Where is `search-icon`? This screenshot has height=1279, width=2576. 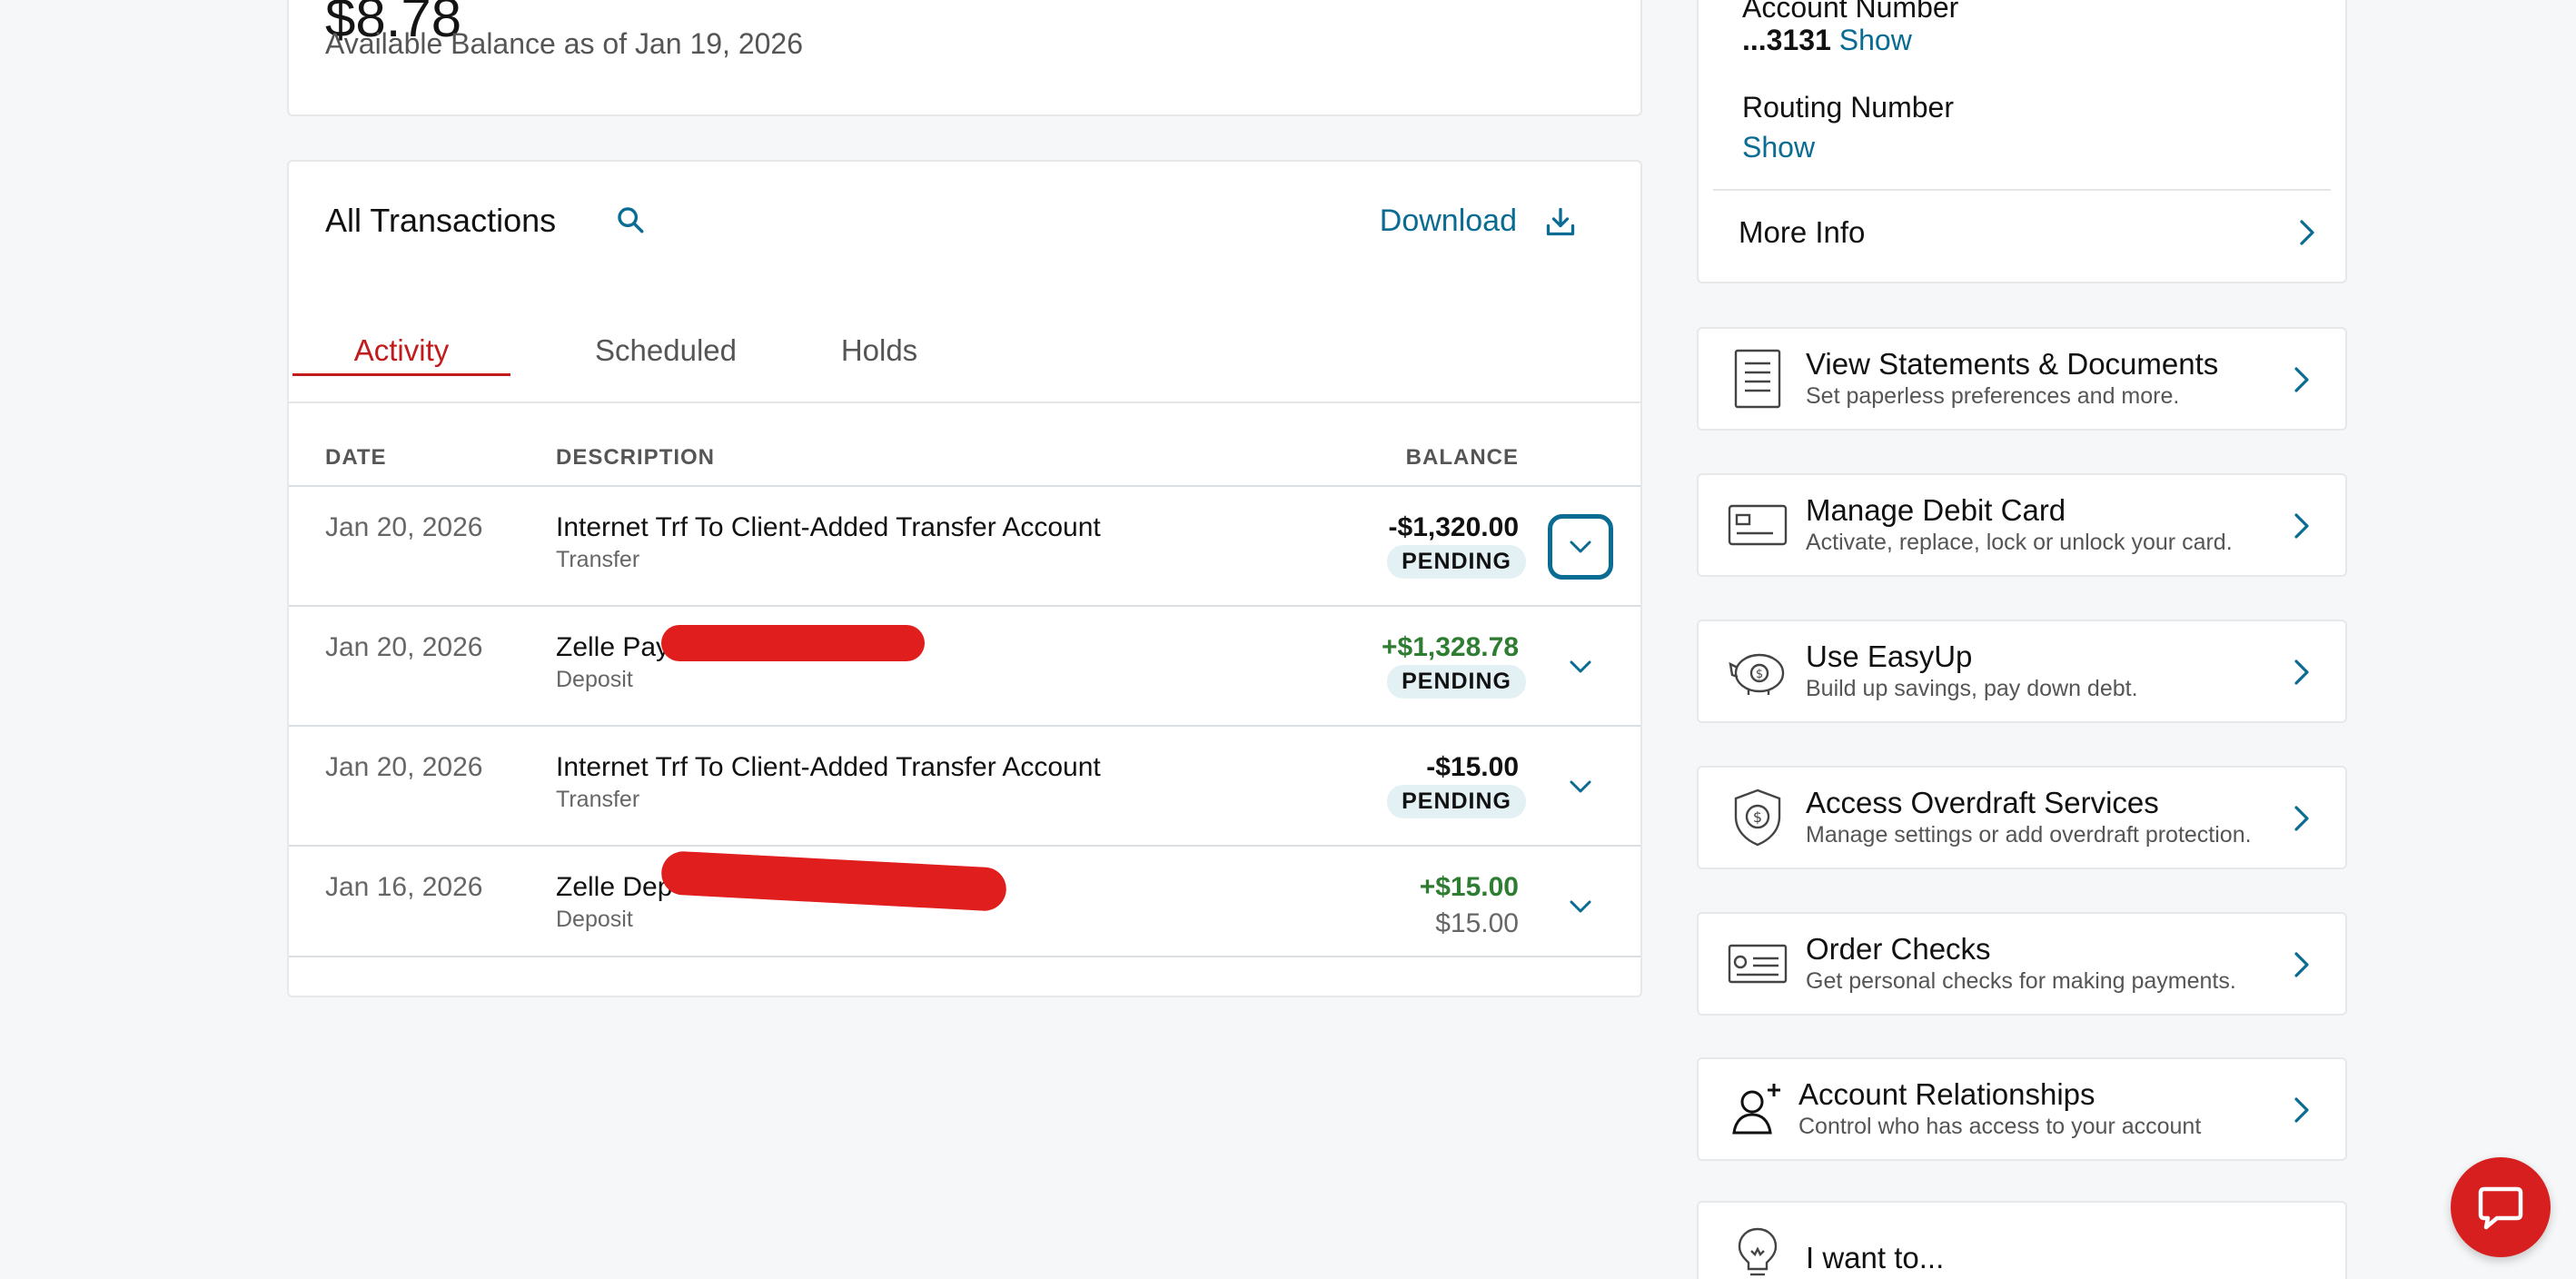
search-icon is located at coordinates (630, 220).